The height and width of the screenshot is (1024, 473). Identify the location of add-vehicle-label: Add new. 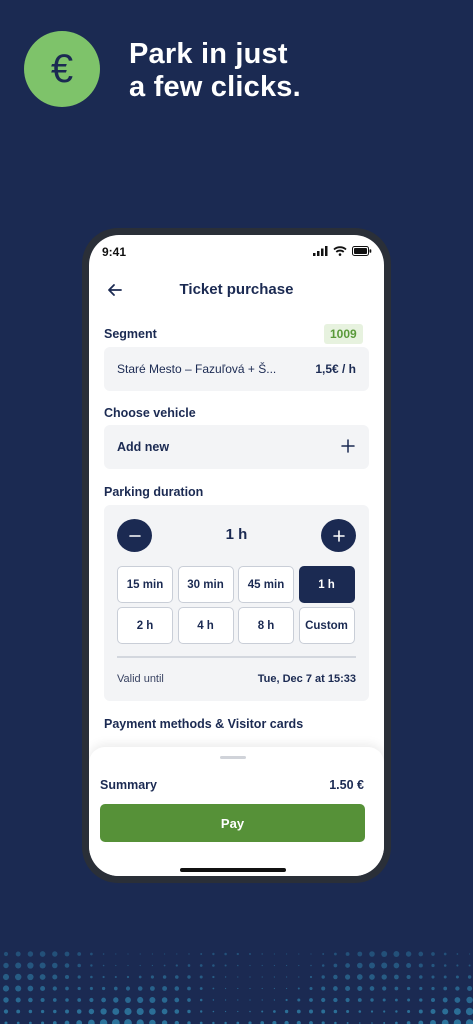
(143, 447).